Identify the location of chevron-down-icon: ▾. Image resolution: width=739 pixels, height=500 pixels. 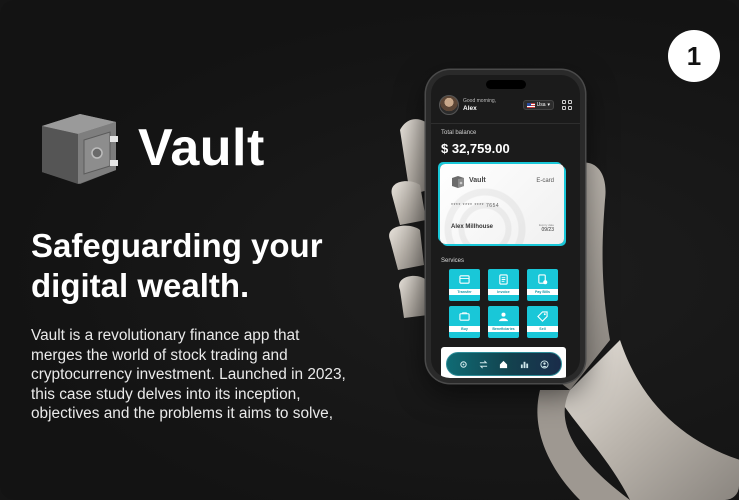
(548, 105).